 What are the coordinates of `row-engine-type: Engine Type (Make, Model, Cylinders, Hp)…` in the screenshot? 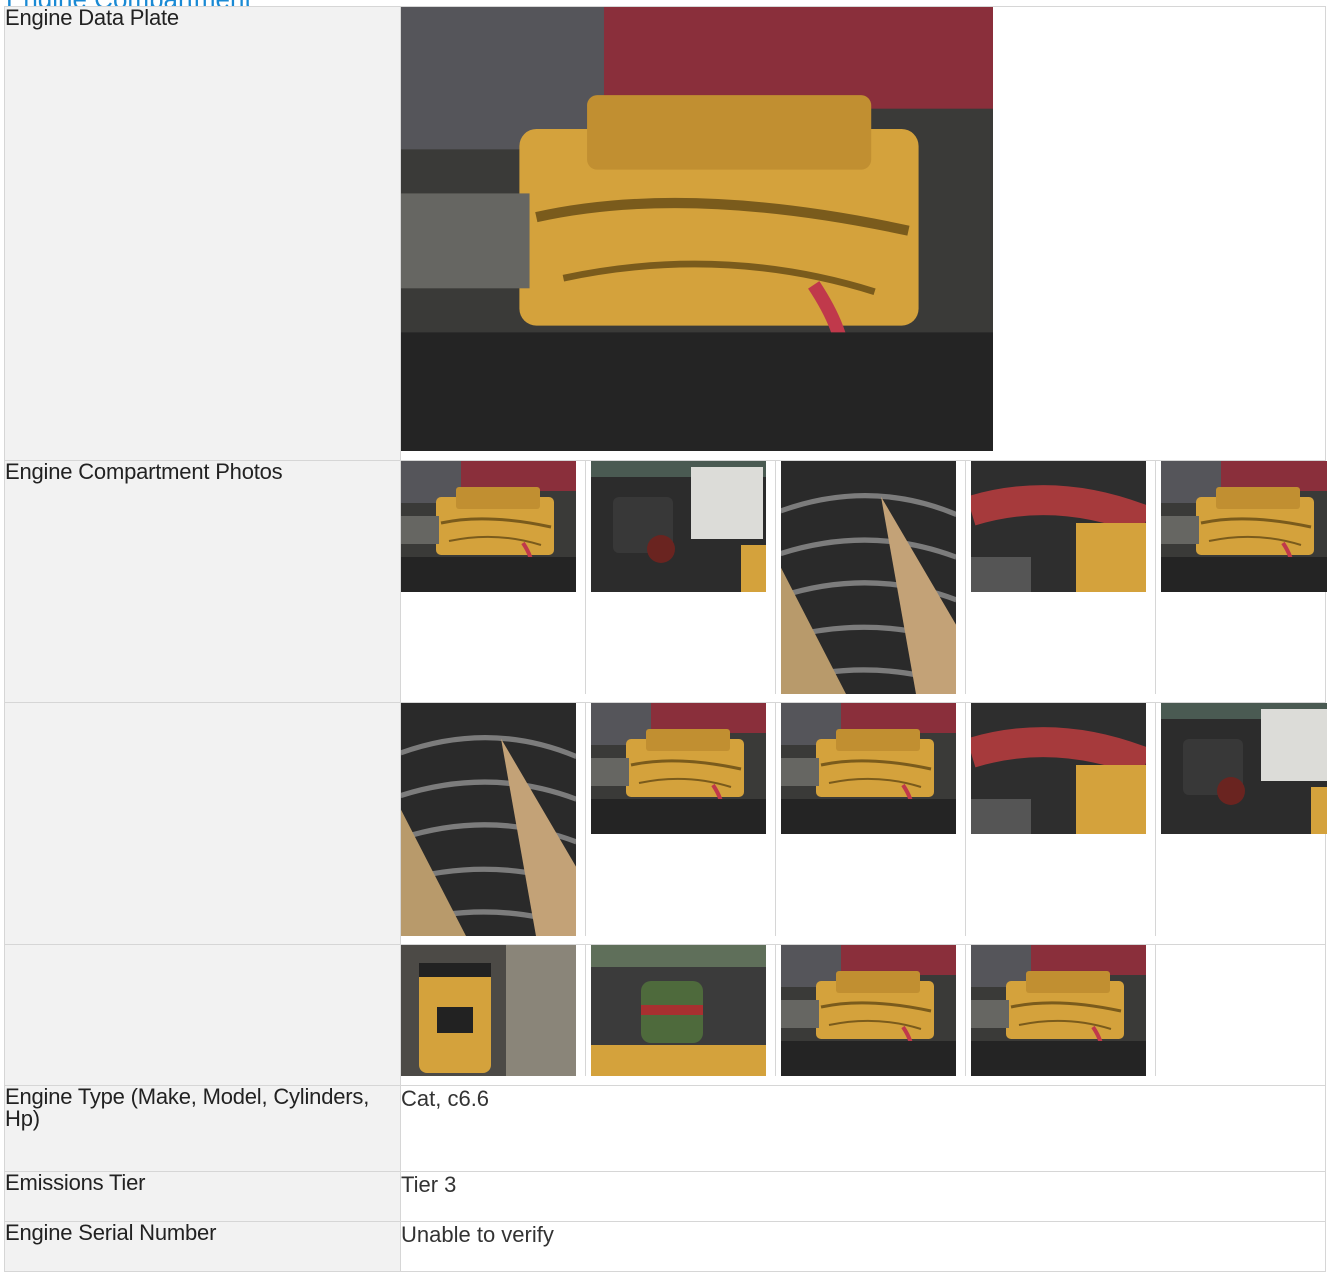 It's located at (665, 1128).